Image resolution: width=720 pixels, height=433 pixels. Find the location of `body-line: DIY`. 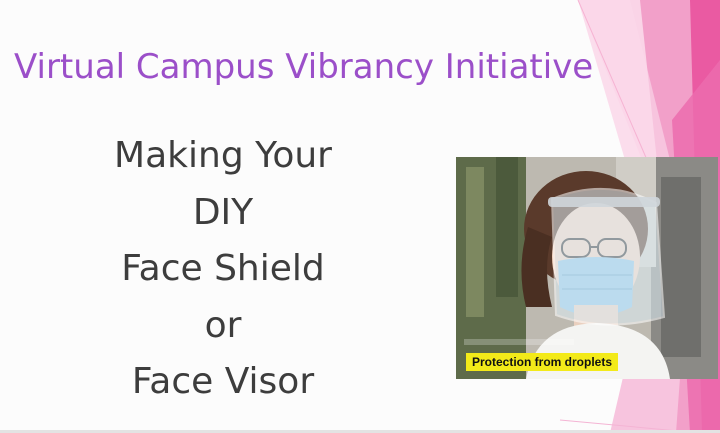

body-line: DIY is located at coordinates (223, 212).